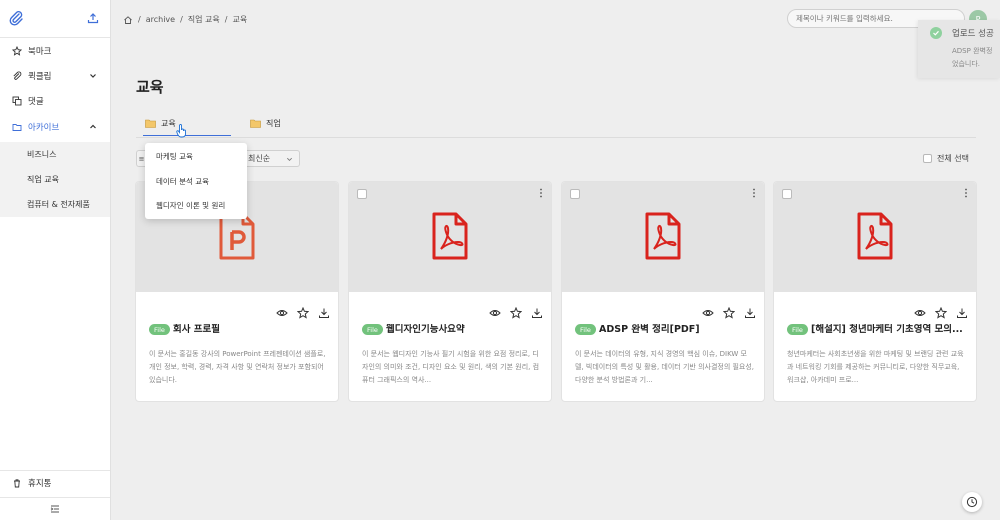 The width and height of the screenshot is (1000, 520). Describe the element at coordinates (976, 58) in the screenshot. I see `toast-body: ADSP 완벽정 었습니다.` at that location.